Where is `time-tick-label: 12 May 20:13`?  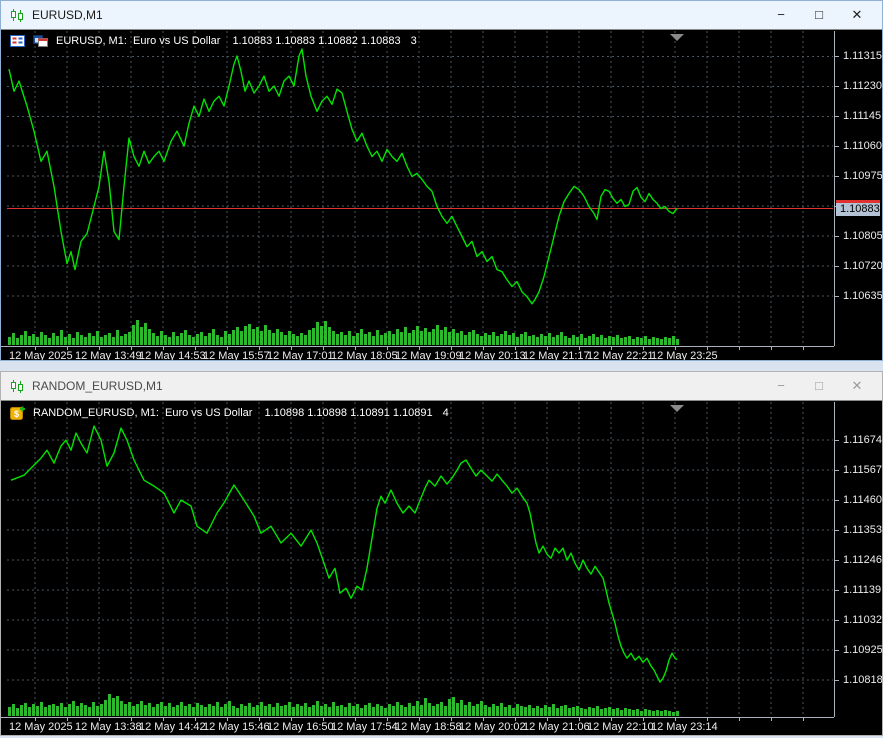 time-tick-label: 12 May 20:13 is located at coordinates (492, 355).